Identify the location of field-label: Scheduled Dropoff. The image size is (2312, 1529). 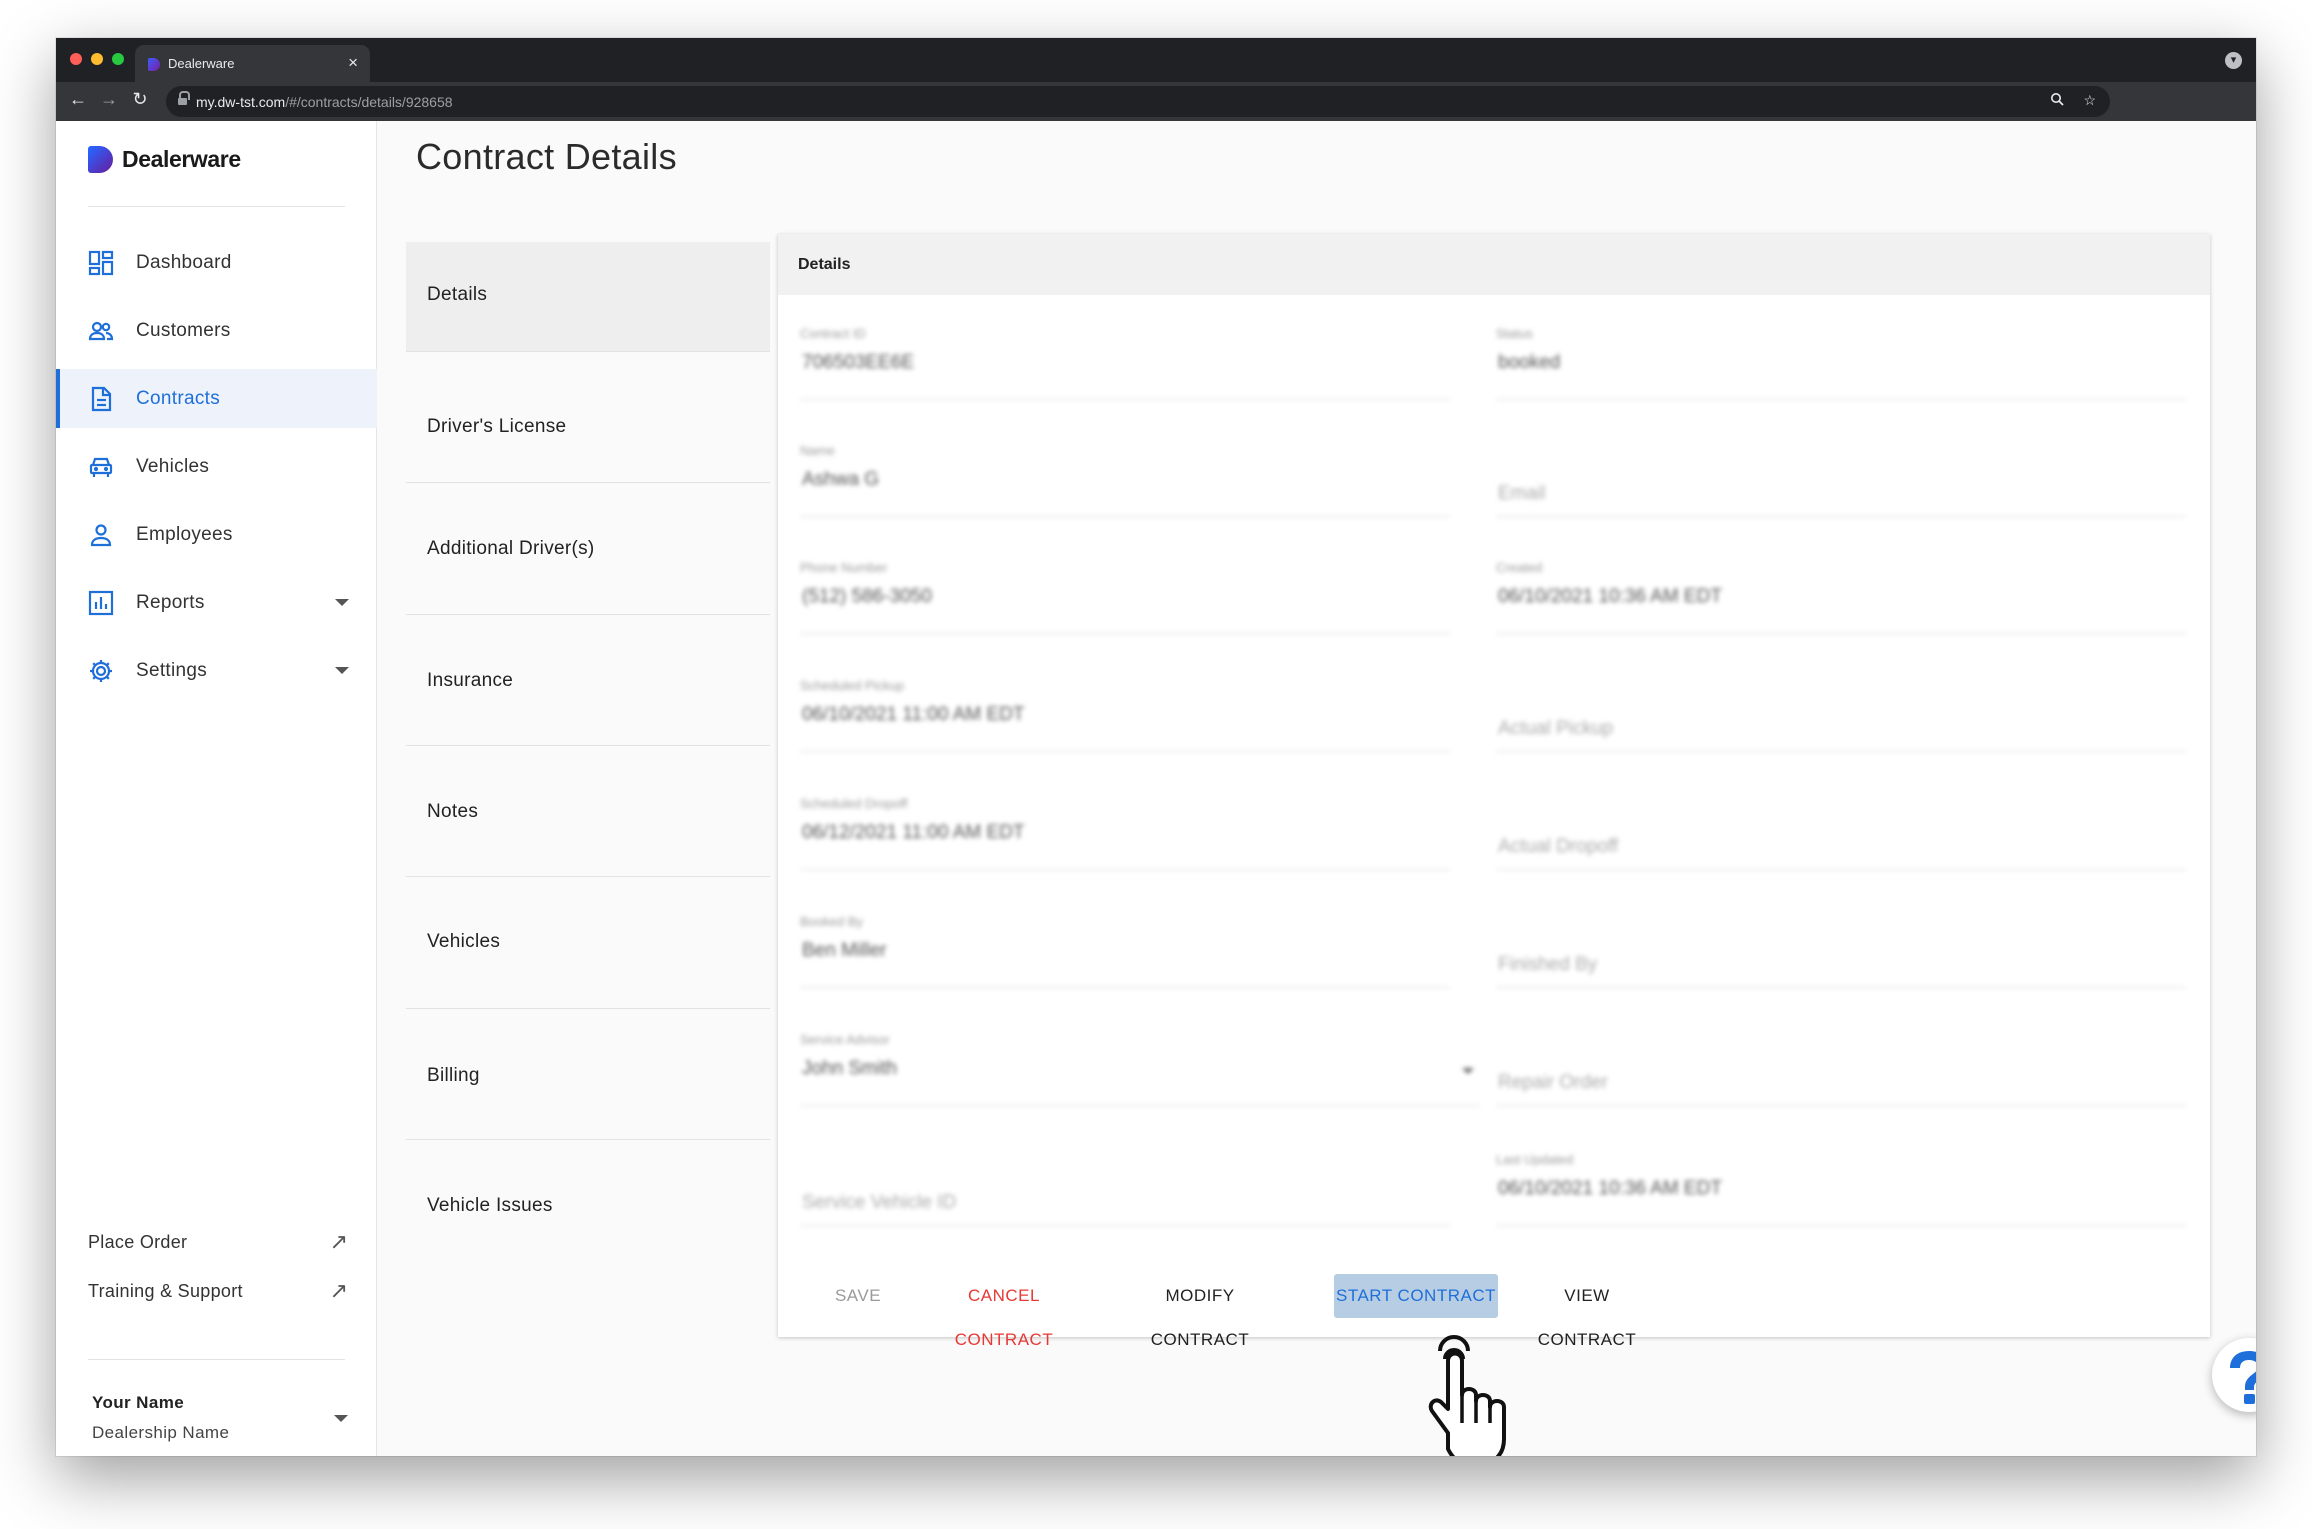
(854, 803).